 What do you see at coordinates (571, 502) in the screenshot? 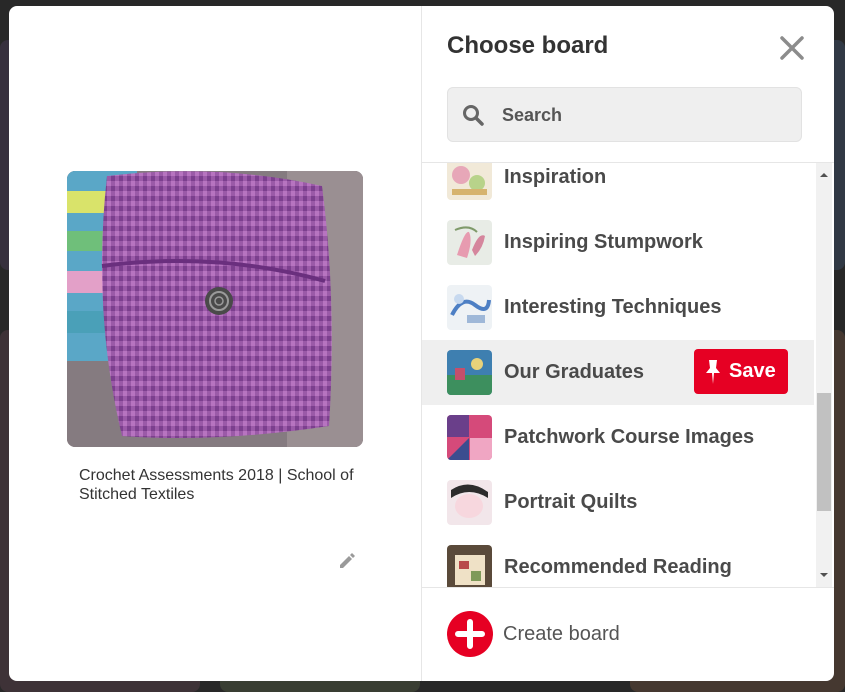
I see `board-name: Portrait Quilts` at bounding box center [571, 502].